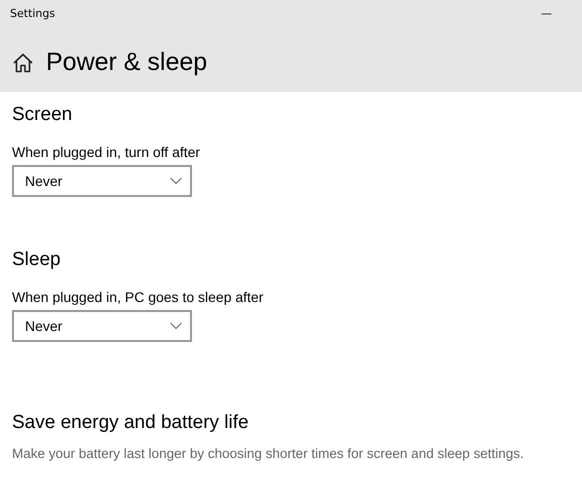 The width and height of the screenshot is (582, 487). I want to click on minimize-button: —, so click(546, 13).